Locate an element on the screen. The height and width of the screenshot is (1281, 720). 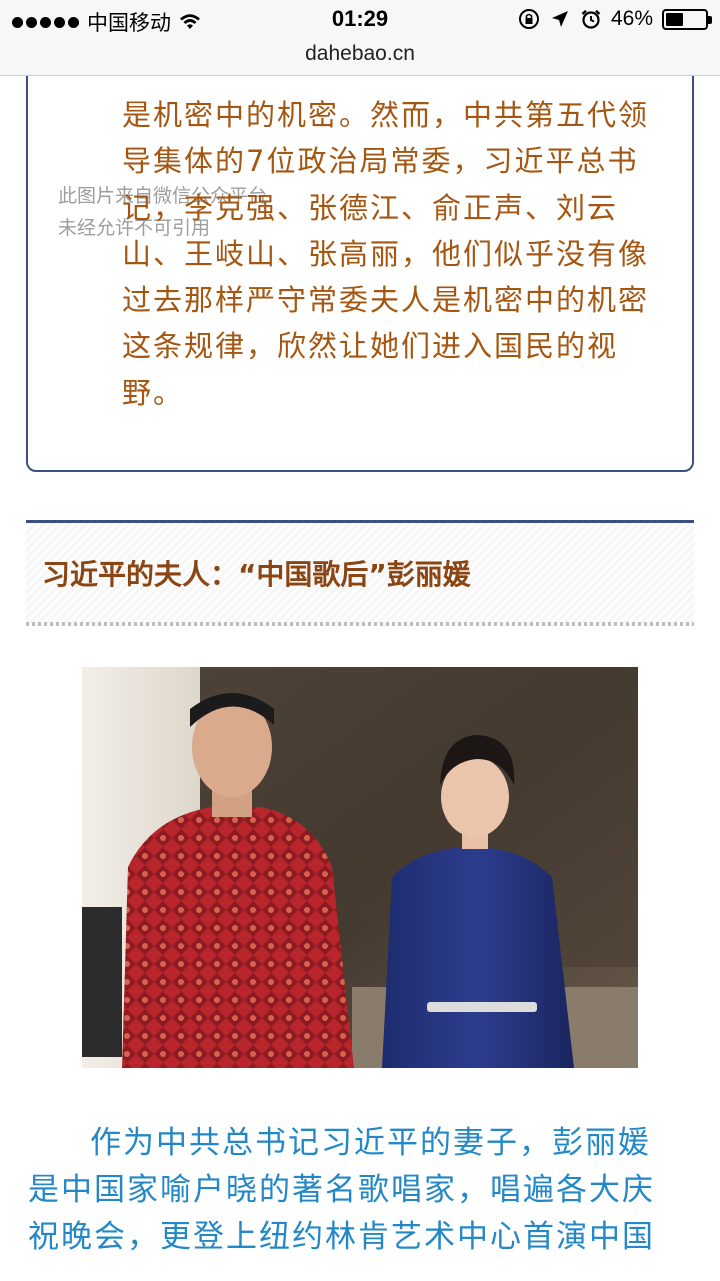
quote-line: 这条规律，欣然让她们进入国民的视 is located at coordinates (370, 346).